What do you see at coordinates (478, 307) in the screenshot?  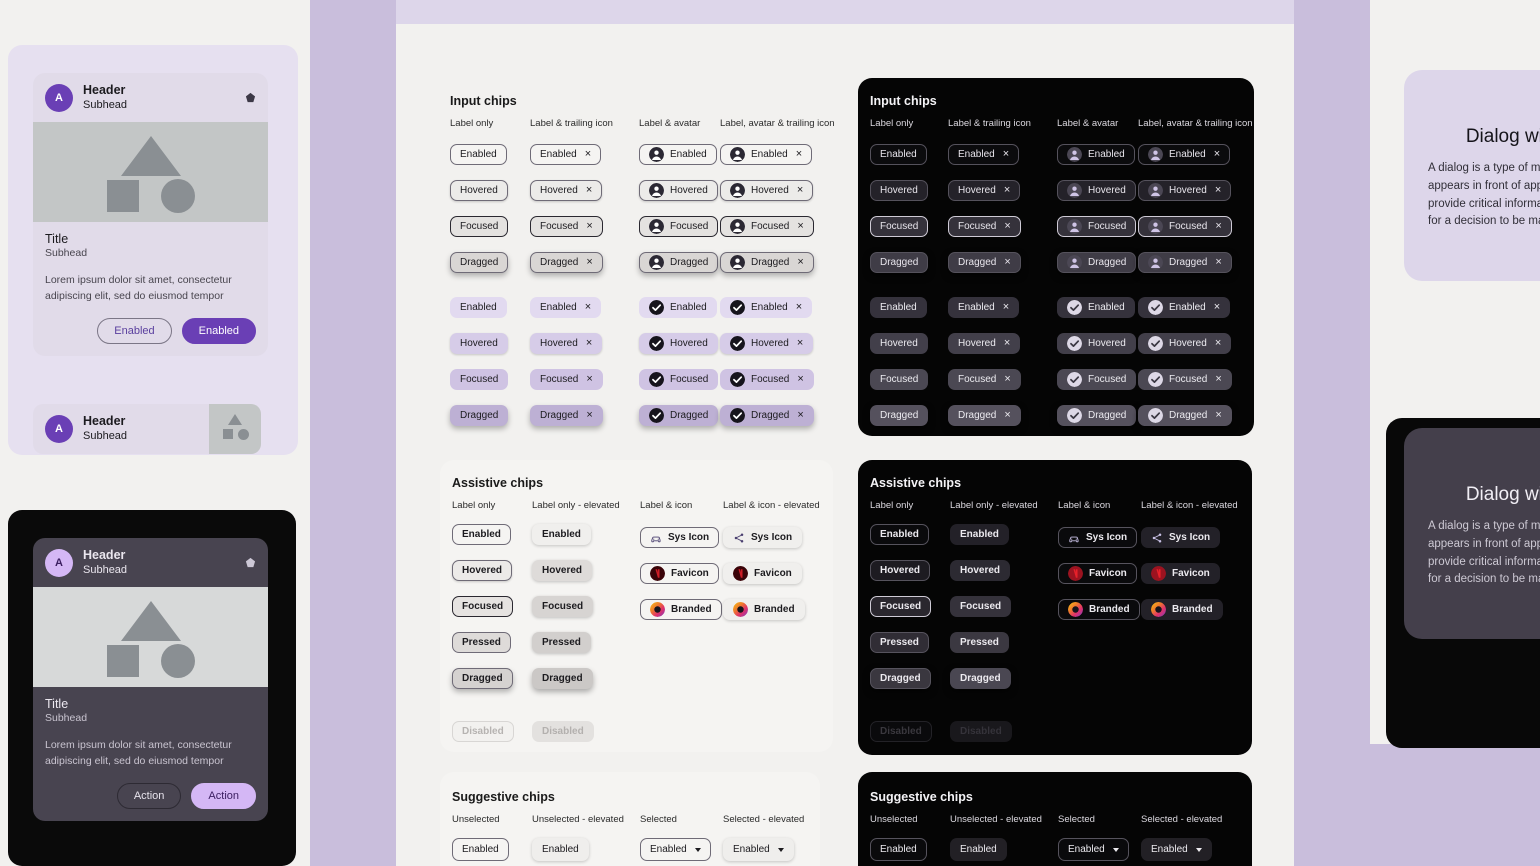 I see `input-chip-selected-label-only: Enabled` at bounding box center [478, 307].